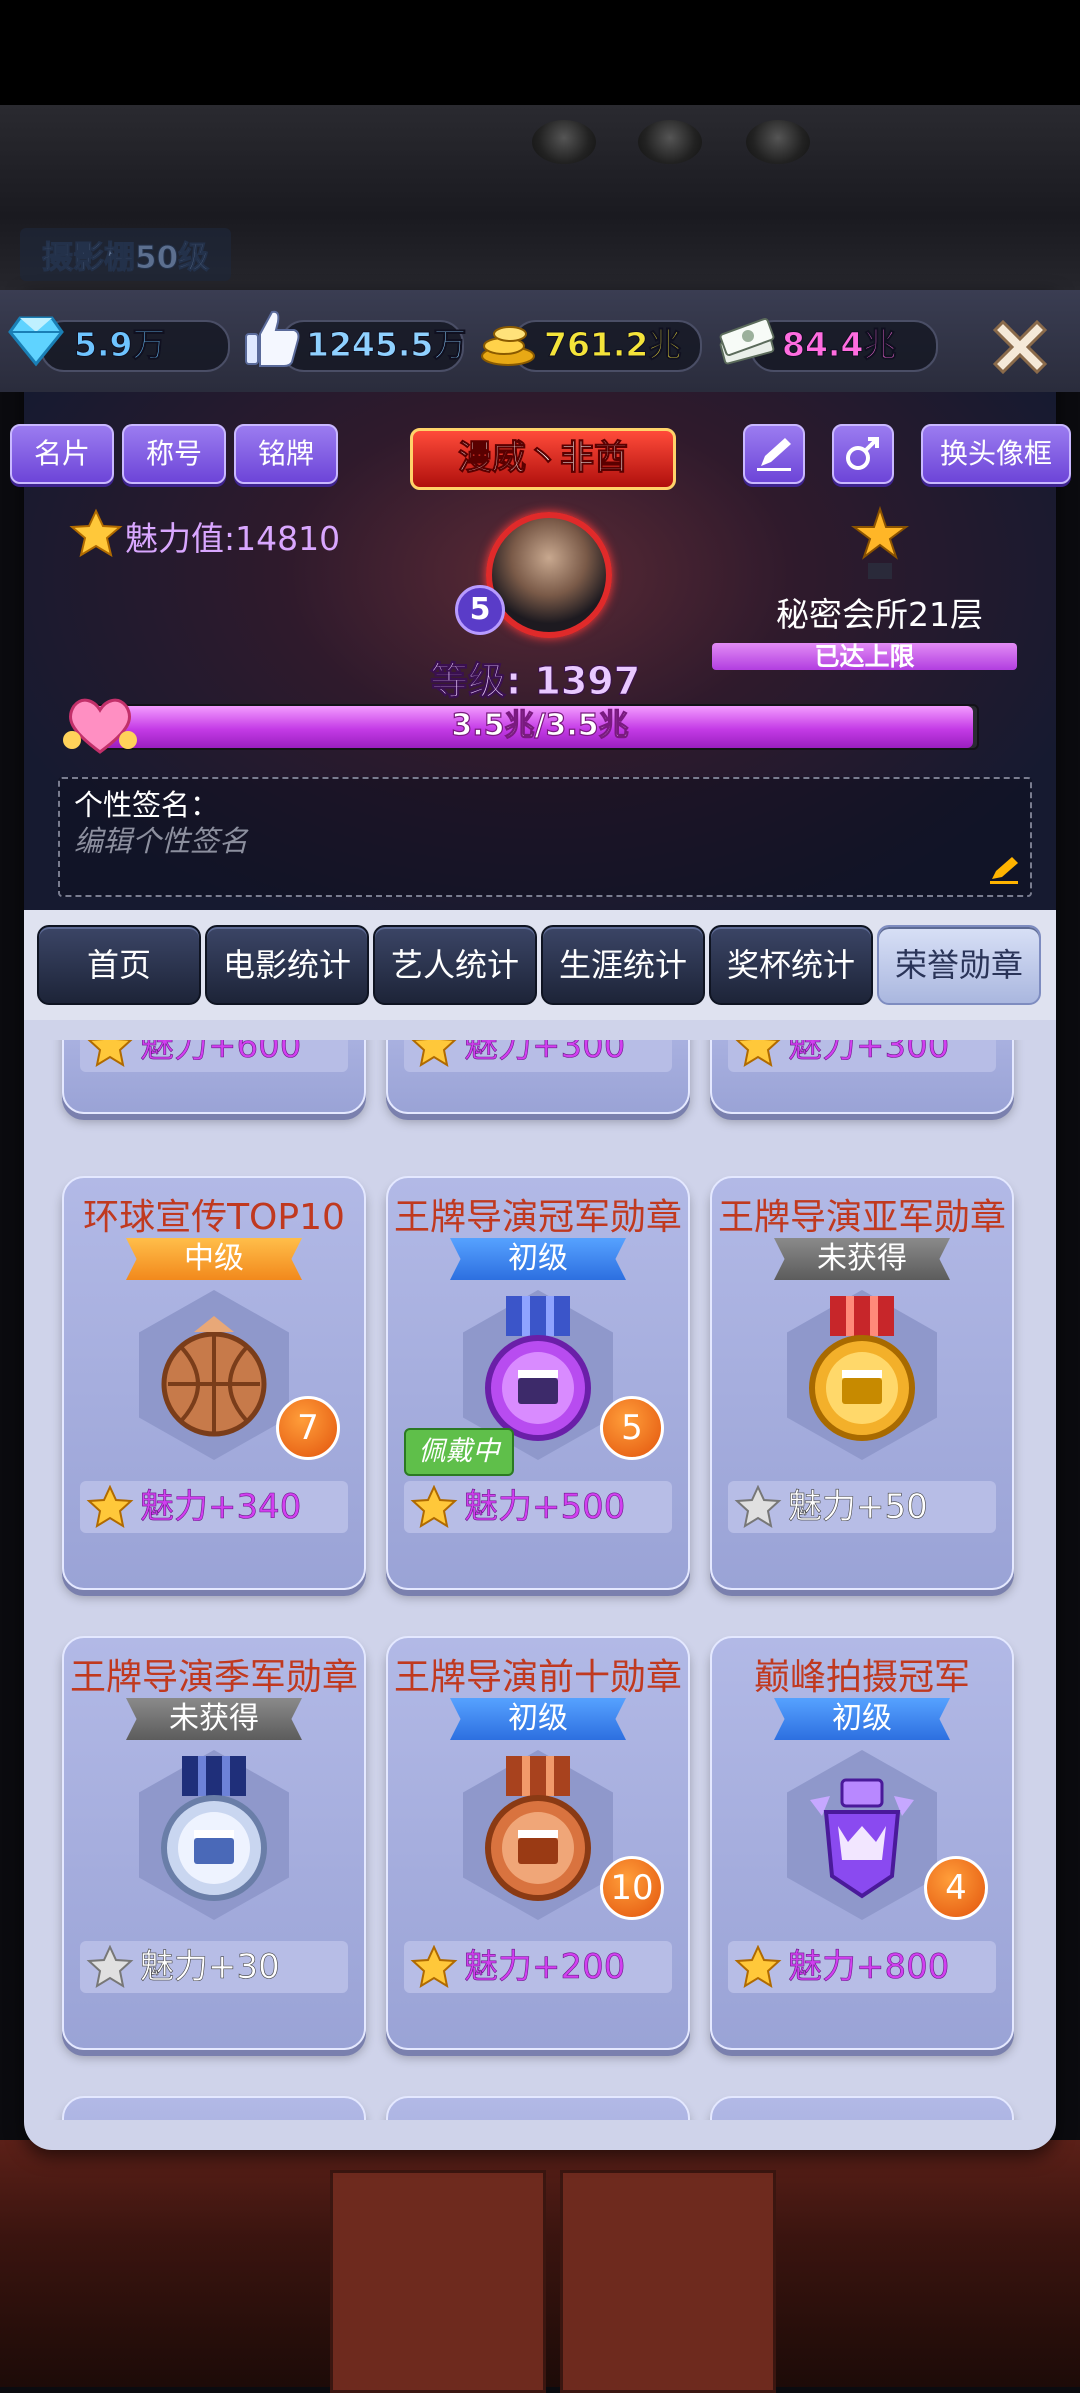  What do you see at coordinates (272, 338) in the screenshot?
I see `thumbs-up-icon` at bounding box center [272, 338].